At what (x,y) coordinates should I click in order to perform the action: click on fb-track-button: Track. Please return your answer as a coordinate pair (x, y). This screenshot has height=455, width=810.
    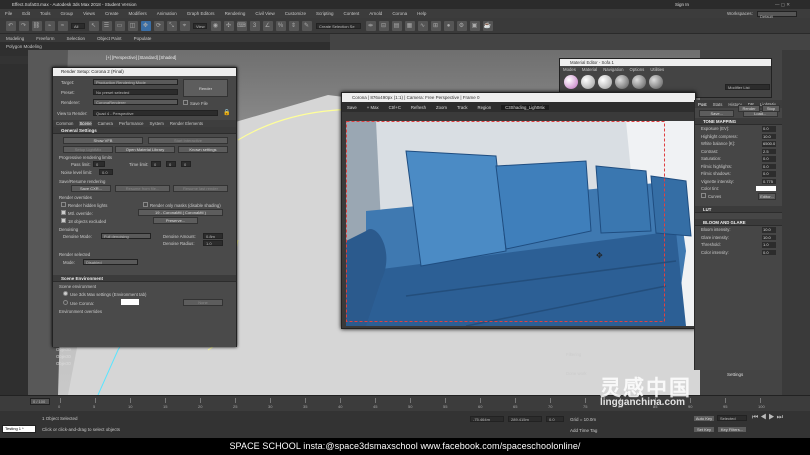
    Looking at the image, I should click on (462, 107).